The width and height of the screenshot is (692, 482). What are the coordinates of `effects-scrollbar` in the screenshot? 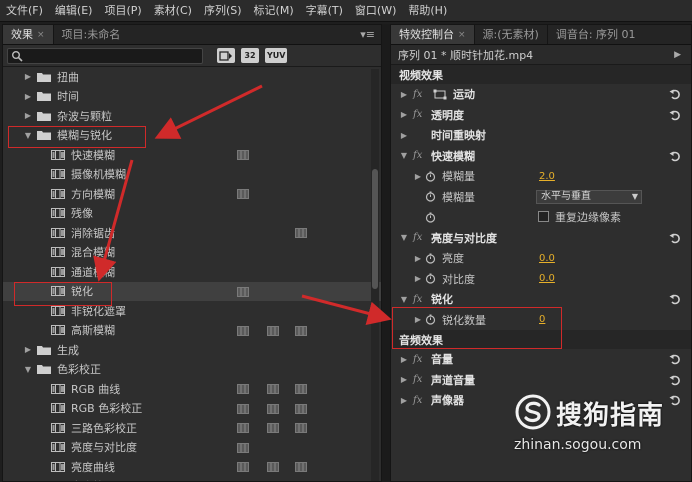 It's located at (375, 275).